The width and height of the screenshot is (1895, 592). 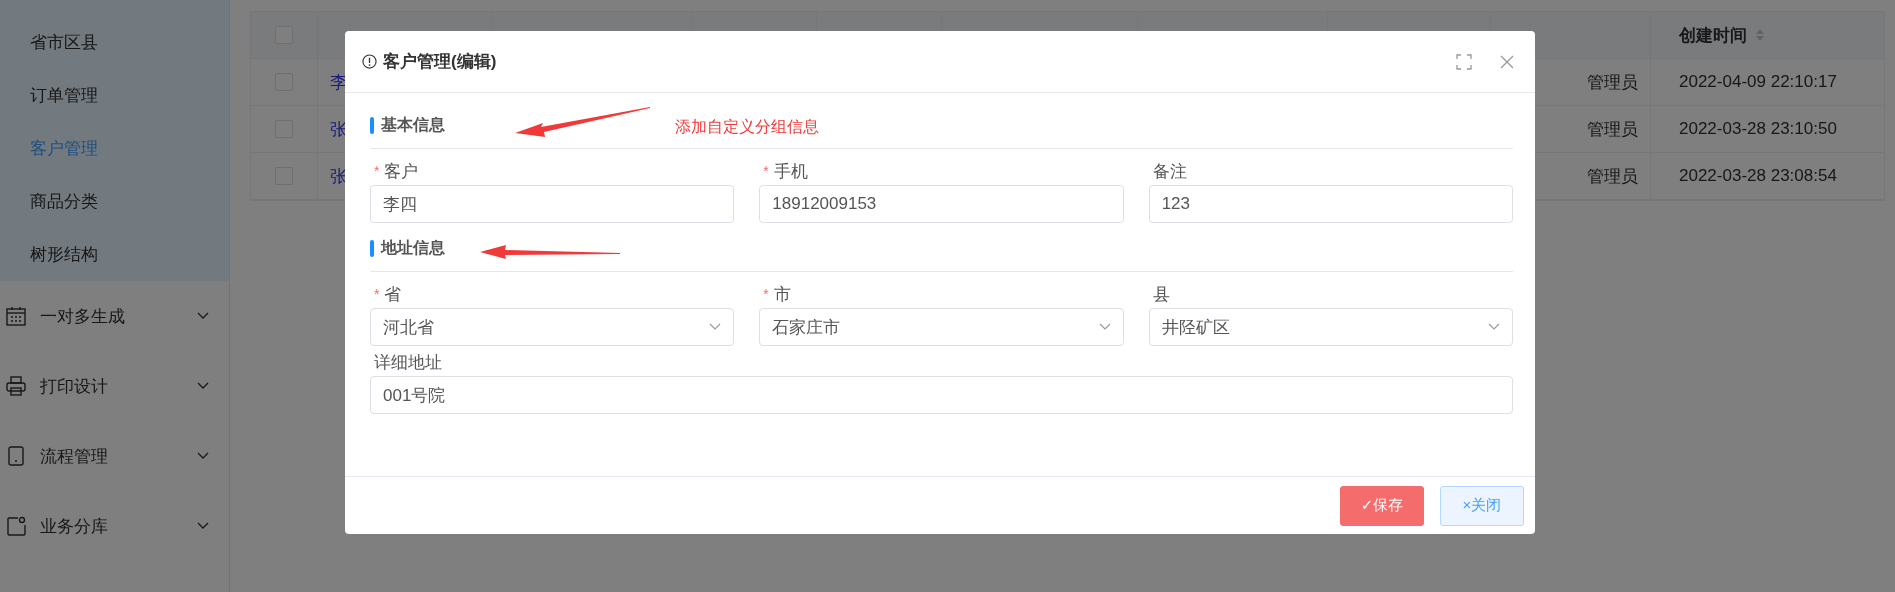 I want to click on sidebar-menu: 业务分库, so click(x=114, y=526).